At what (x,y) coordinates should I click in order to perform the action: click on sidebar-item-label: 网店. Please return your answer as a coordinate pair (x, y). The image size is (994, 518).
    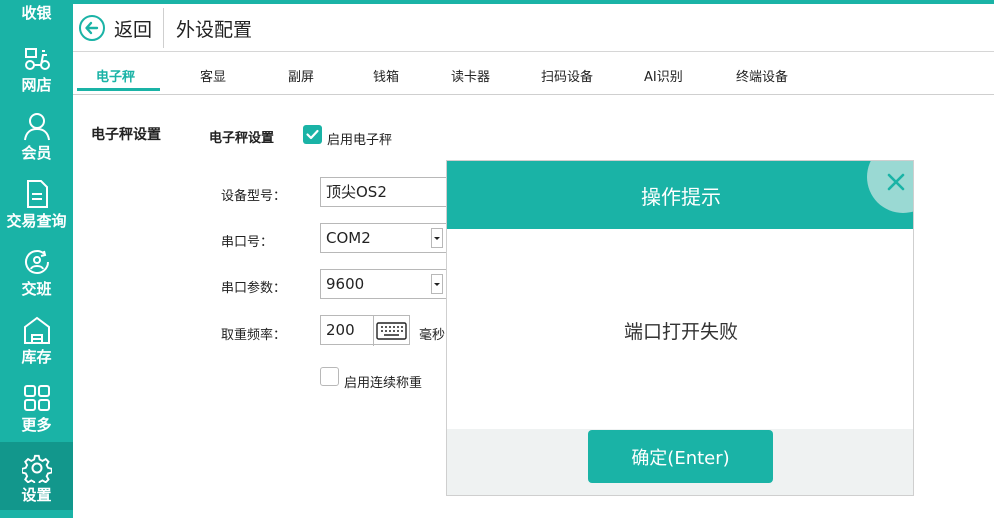
    Looking at the image, I should click on (36, 85).